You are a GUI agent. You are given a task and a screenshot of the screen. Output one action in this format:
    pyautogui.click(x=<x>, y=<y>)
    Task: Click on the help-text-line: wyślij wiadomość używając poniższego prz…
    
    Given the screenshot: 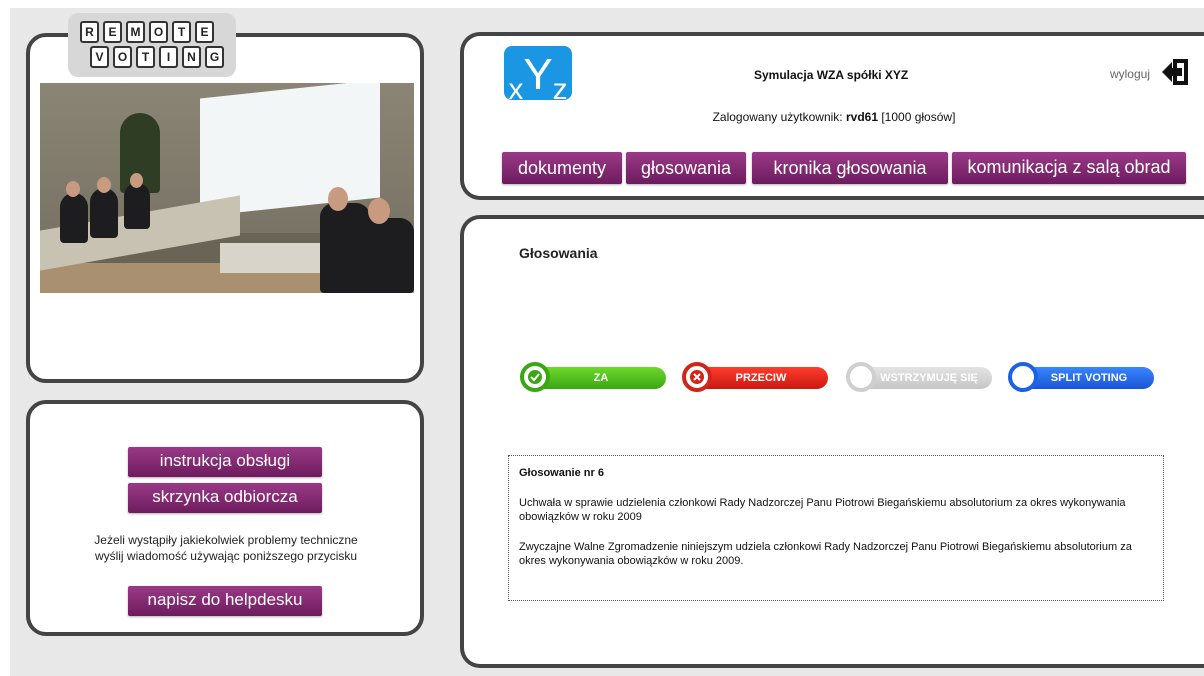 What is the action you would take?
    pyautogui.click(x=226, y=556)
    